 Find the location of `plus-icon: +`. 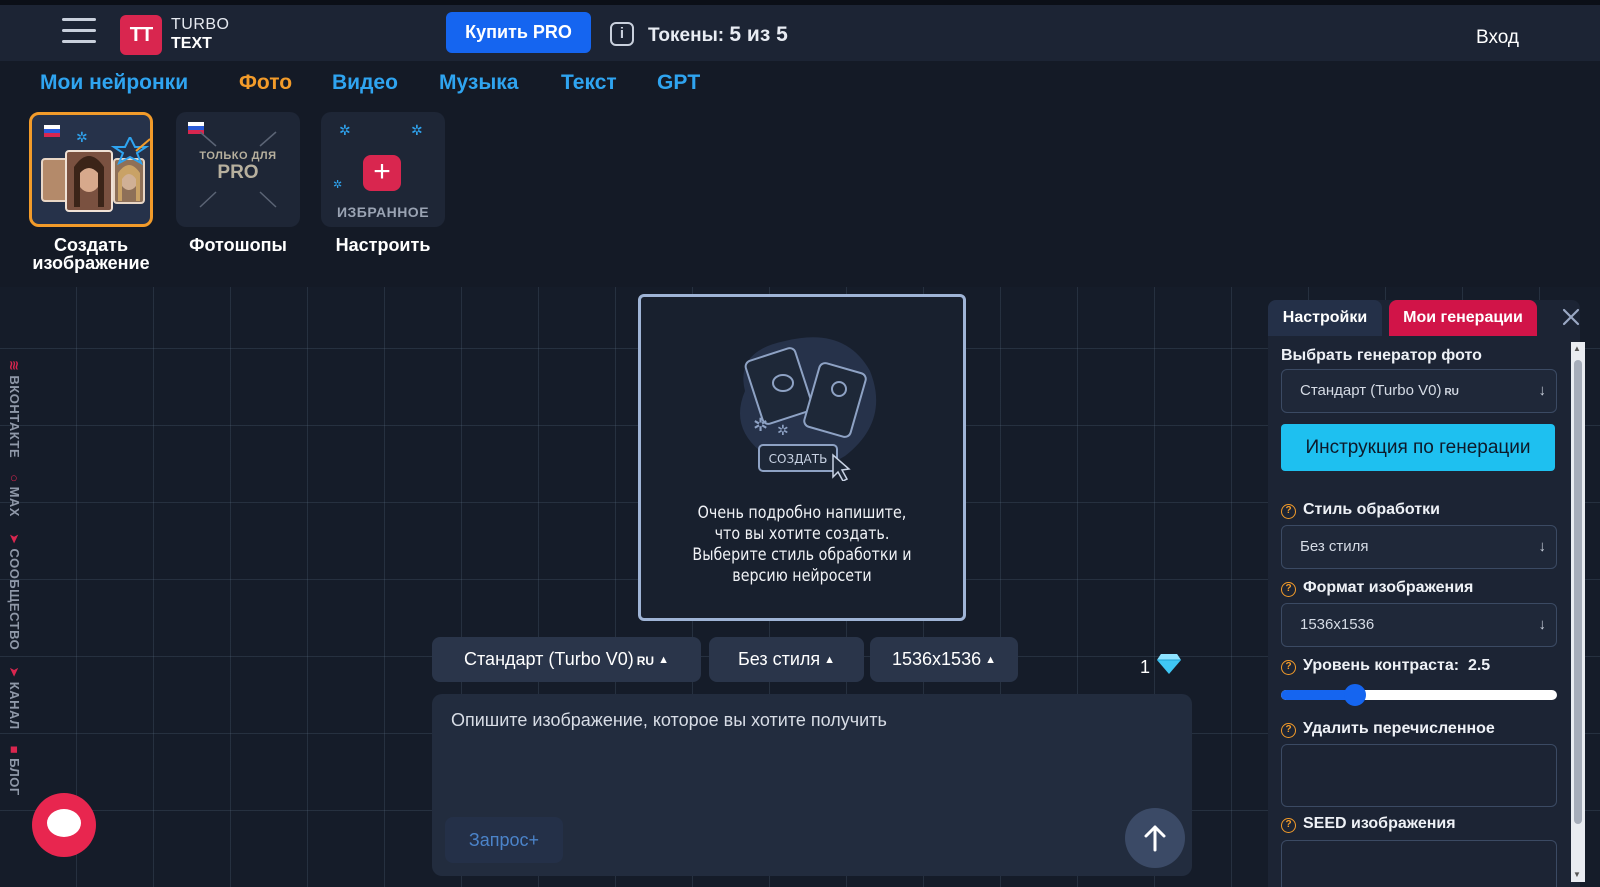

plus-icon: + is located at coordinates (382, 173).